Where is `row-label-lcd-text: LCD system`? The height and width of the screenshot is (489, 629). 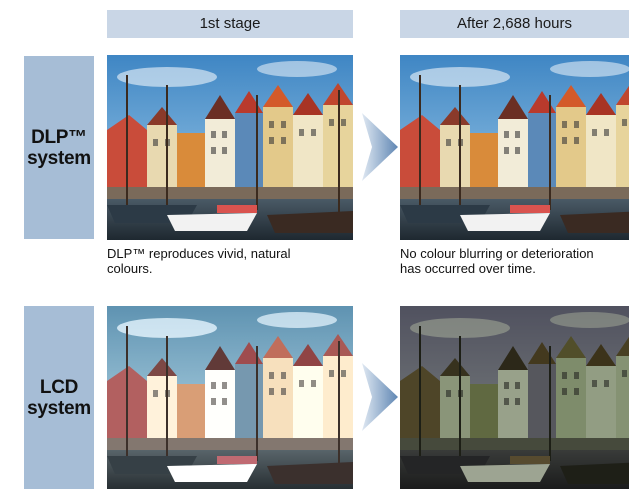 row-label-lcd-text: LCD system is located at coordinates (59, 397).